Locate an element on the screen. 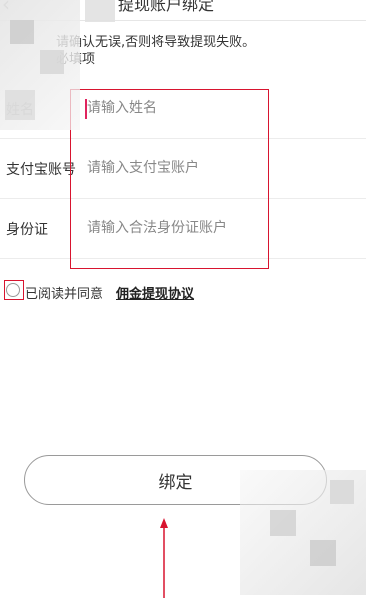 The width and height of the screenshot is (366, 598). id-card-label: 身份证 is located at coordinates (27, 230).